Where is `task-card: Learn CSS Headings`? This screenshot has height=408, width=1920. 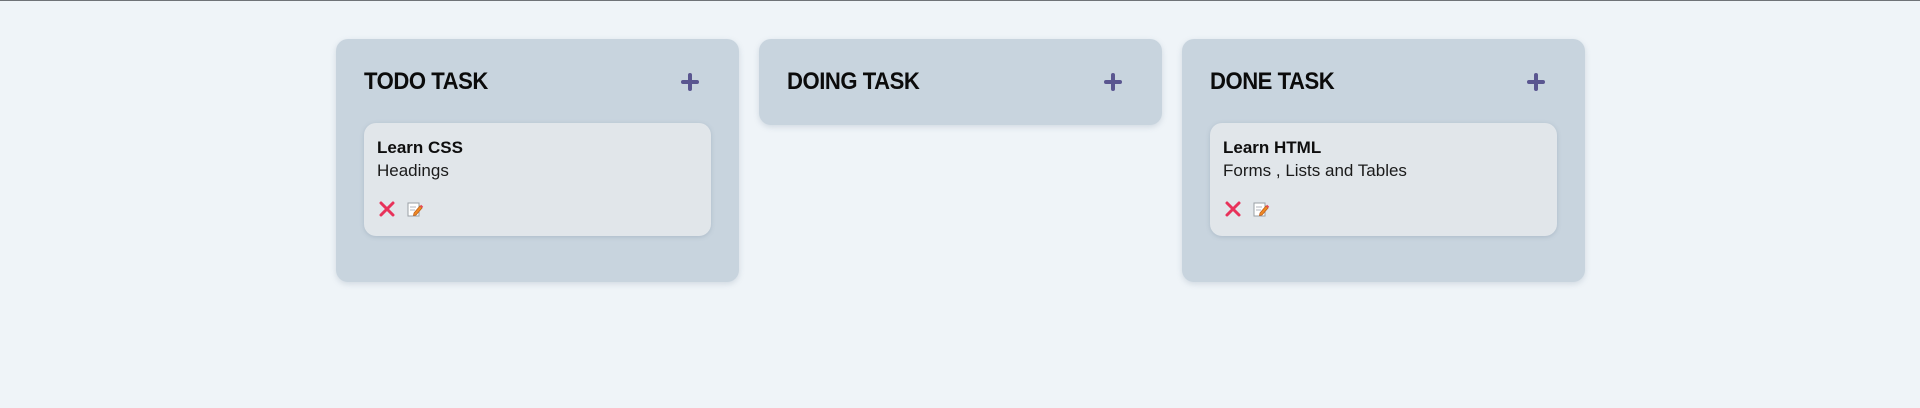
task-card: Learn CSS Headings is located at coordinates (537, 179).